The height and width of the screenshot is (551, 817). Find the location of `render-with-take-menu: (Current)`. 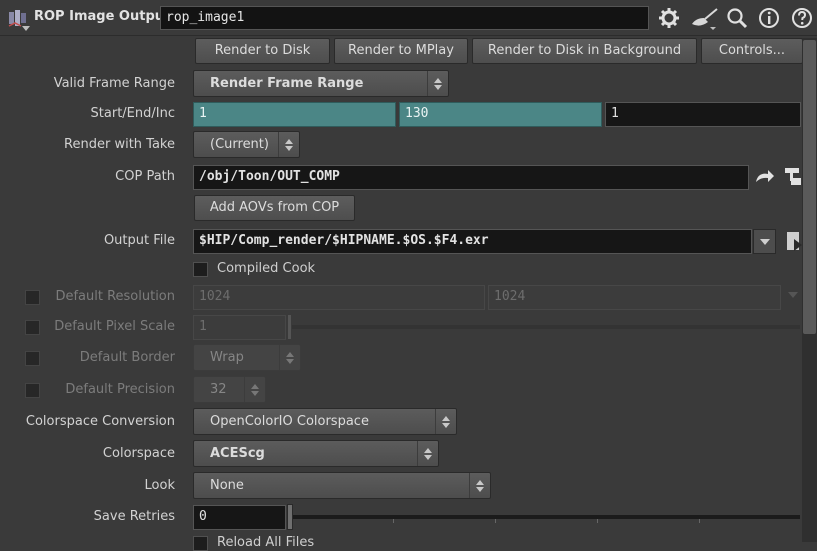

render-with-take-menu: (Current) is located at coordinates (246, 144).